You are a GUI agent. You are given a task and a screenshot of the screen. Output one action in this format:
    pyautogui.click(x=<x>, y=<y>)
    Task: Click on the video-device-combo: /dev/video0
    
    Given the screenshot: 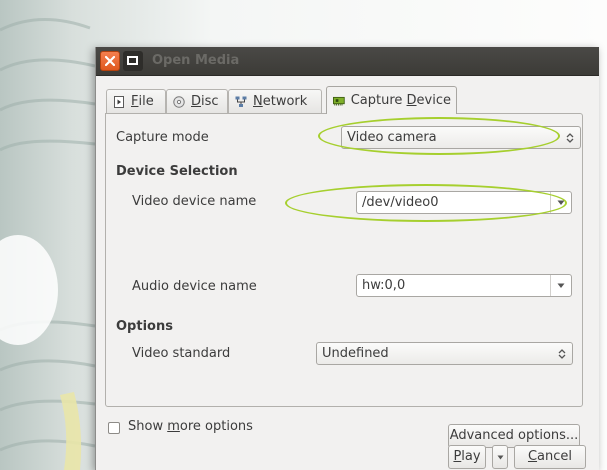 What is the action you would take?
    pyautogui.click(x=464, y=202)
    